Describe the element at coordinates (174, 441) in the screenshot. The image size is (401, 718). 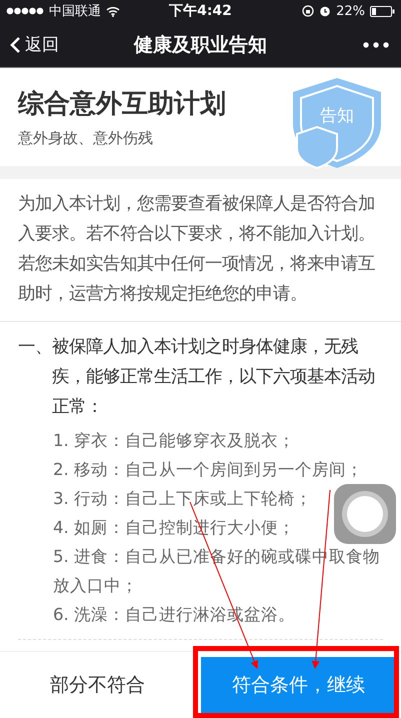
I see `requirement-item: 1. 穿衣：自己能够穿衣及脱衣；` at that location.